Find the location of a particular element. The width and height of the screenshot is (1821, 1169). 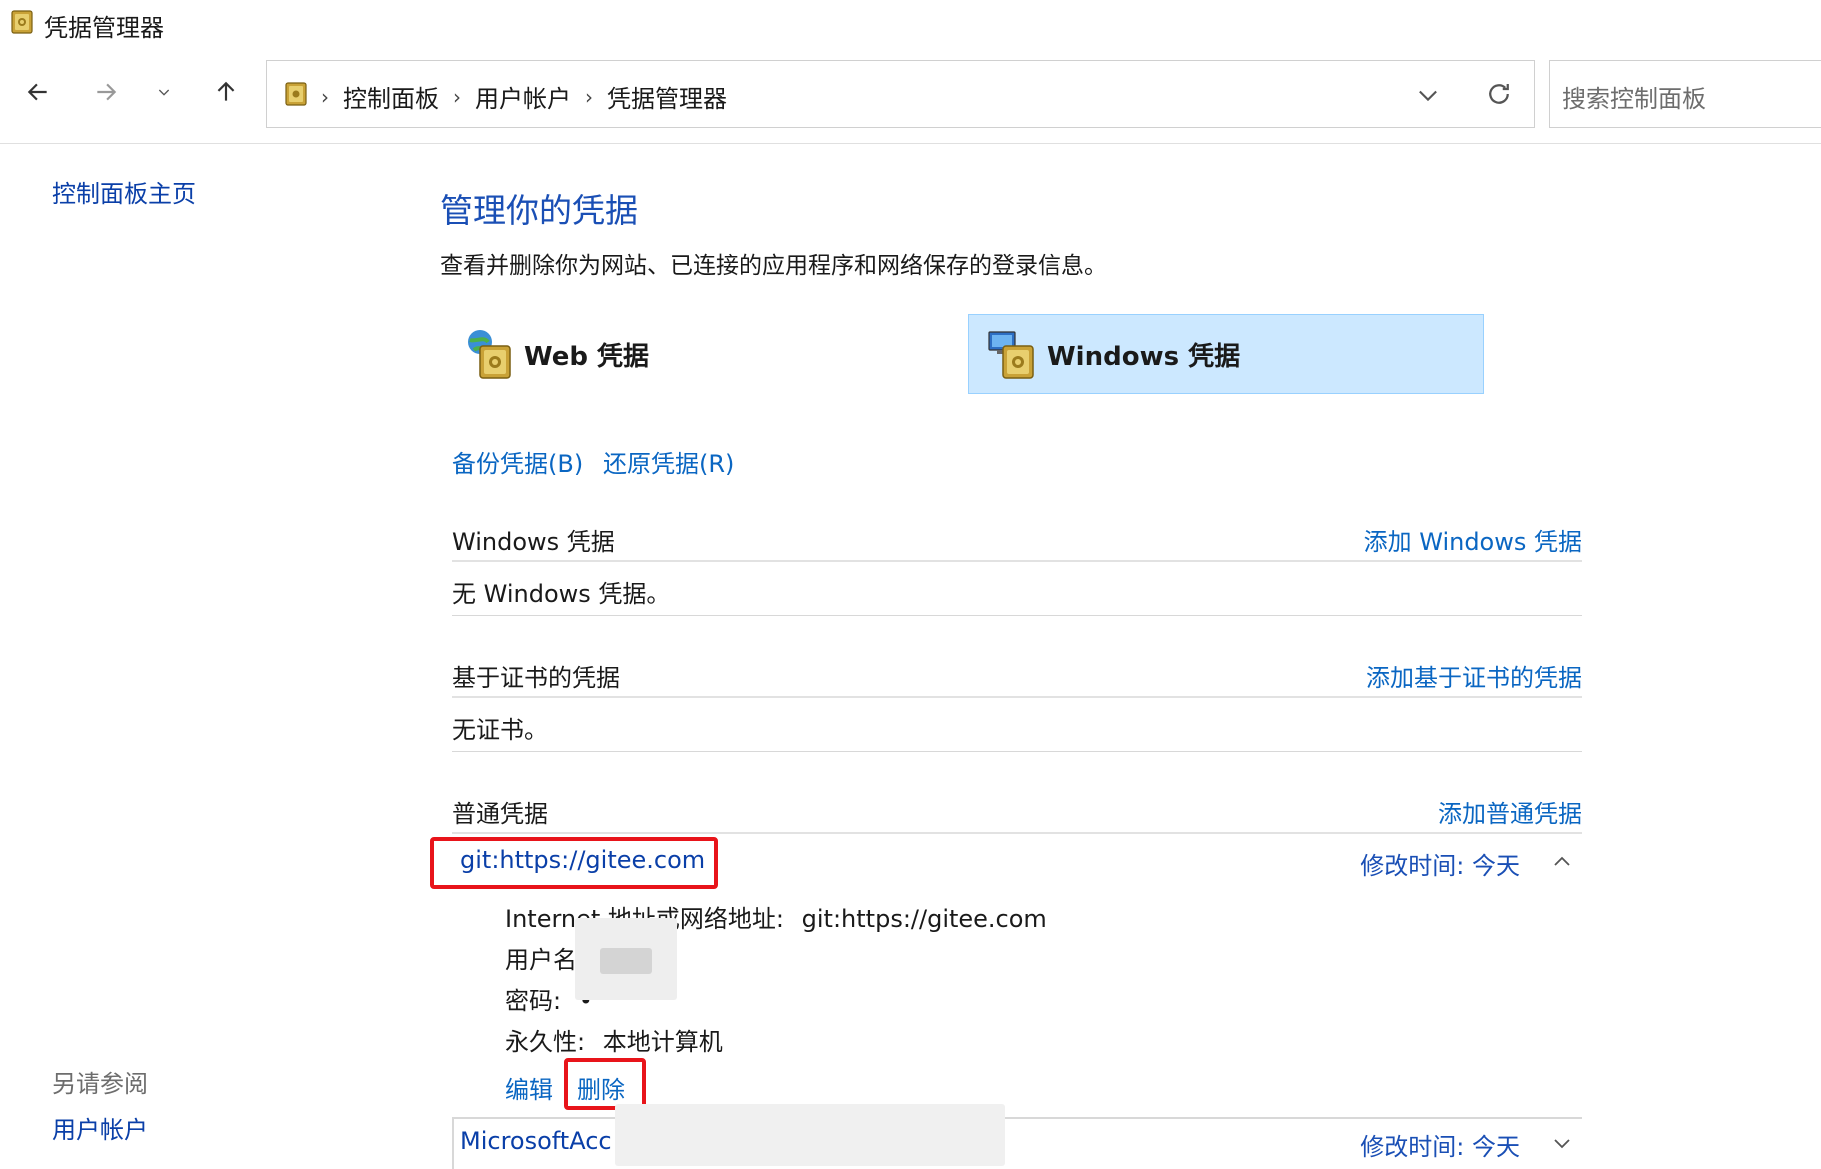

user-accounts-link: 用户帐户 is located at coordinates (100, 1127).